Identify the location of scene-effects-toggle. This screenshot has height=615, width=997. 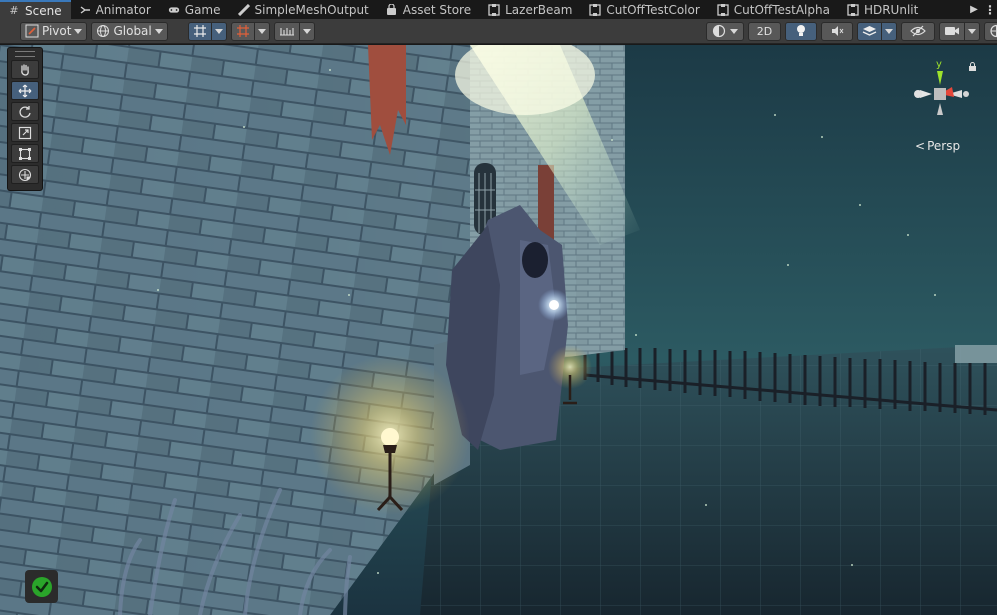
(870, 31).